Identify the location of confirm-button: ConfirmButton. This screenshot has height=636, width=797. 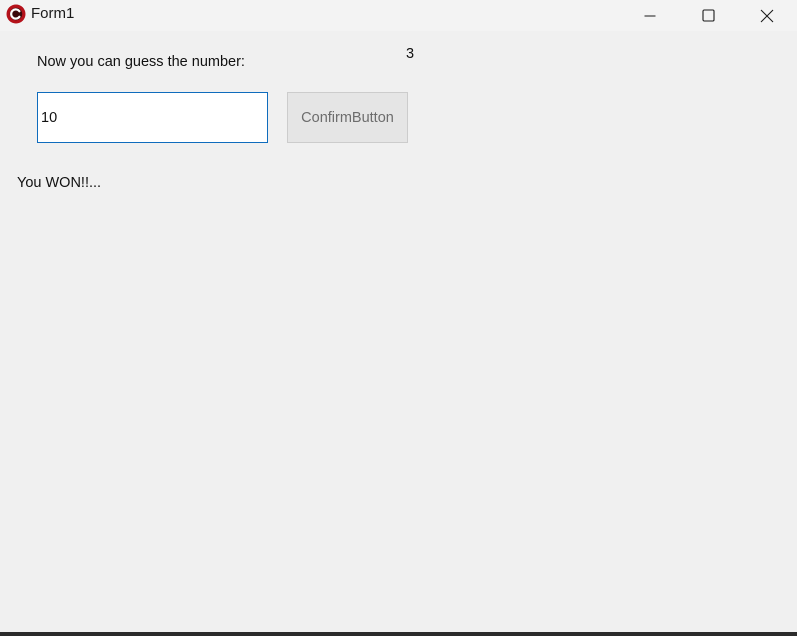
(347, 117).